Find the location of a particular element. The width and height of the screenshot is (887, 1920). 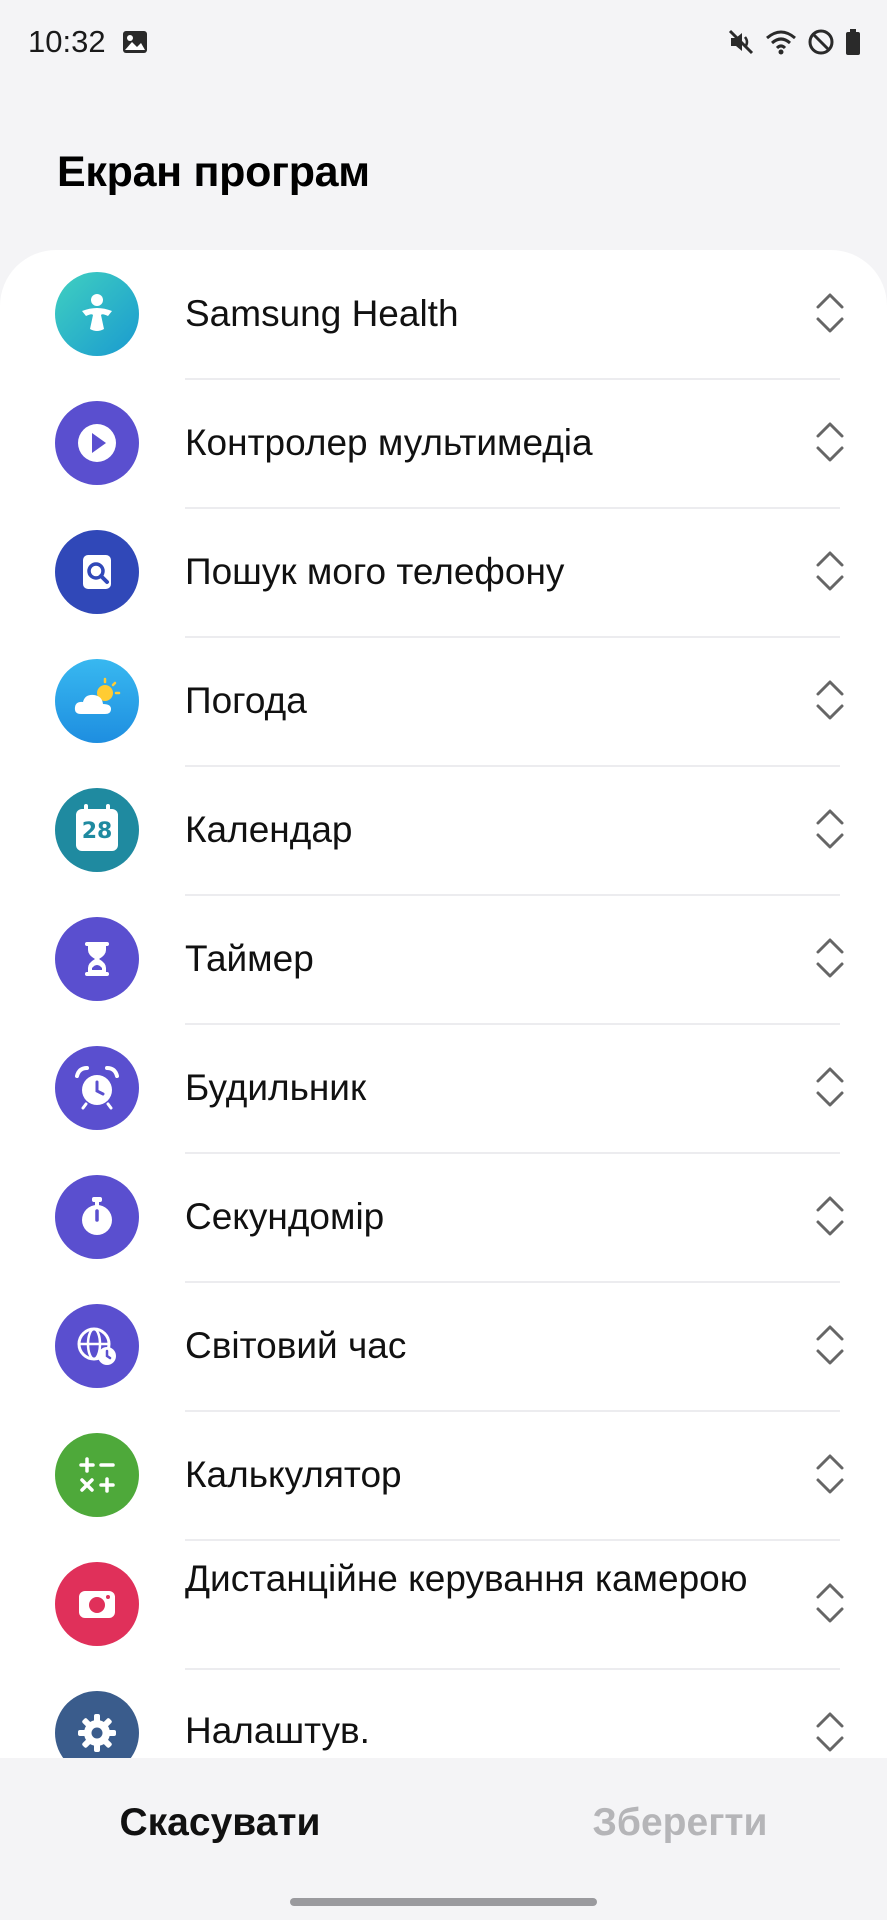

list-item-find-my-phone: Пошук мого телефону is located at coordinates (443, 572).